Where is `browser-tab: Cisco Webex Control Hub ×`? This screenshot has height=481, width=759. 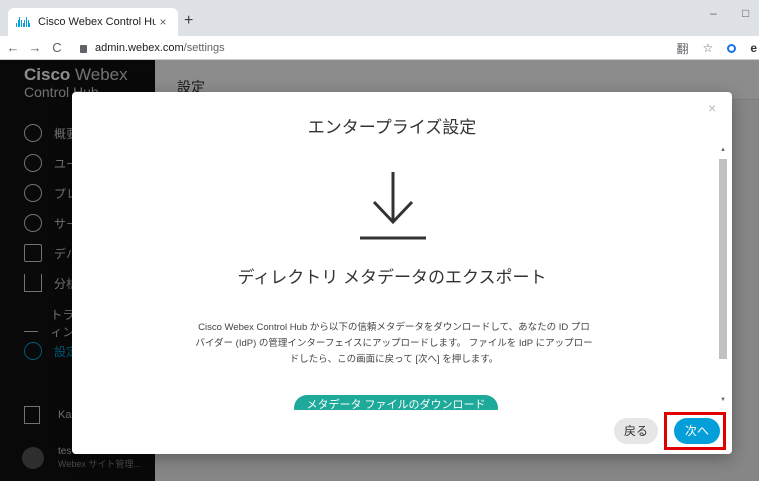
browser-tab: Cisco Webex Control Hub × is located at coordinates (93, 22).